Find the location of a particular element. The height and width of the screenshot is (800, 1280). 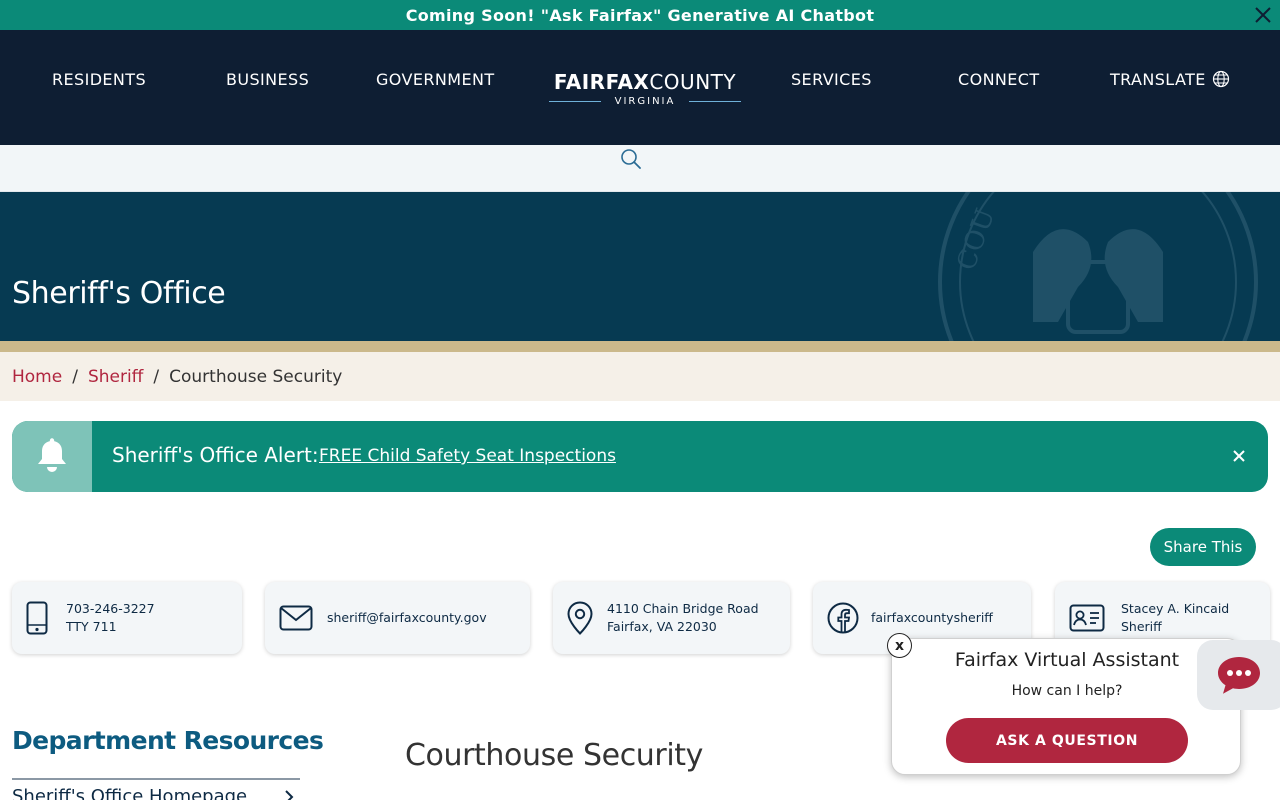

nav-translate: TRANSLATE is located at coordinates (1170, 79).